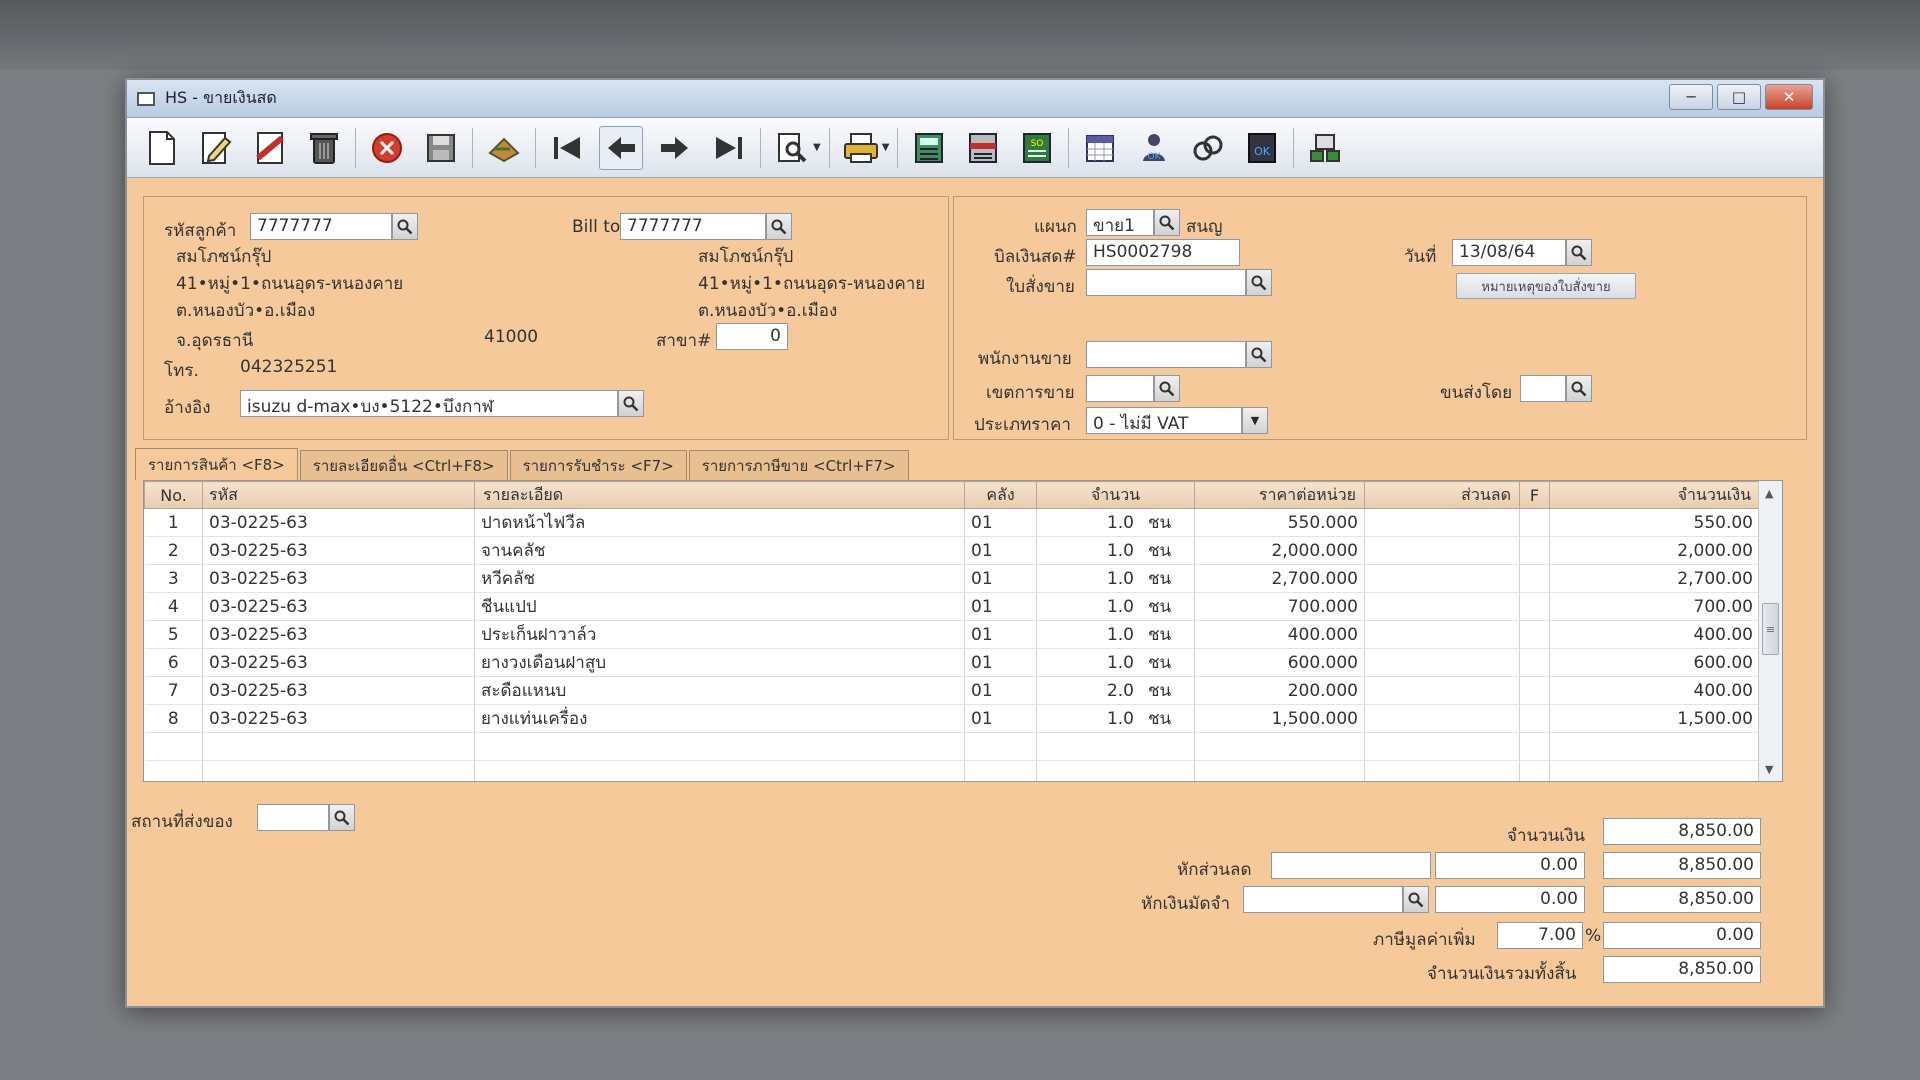 The height and width of the screenshot is (1080, 1920). I want to click on column-header: จำนวนเงิน, so click(1654, 495).